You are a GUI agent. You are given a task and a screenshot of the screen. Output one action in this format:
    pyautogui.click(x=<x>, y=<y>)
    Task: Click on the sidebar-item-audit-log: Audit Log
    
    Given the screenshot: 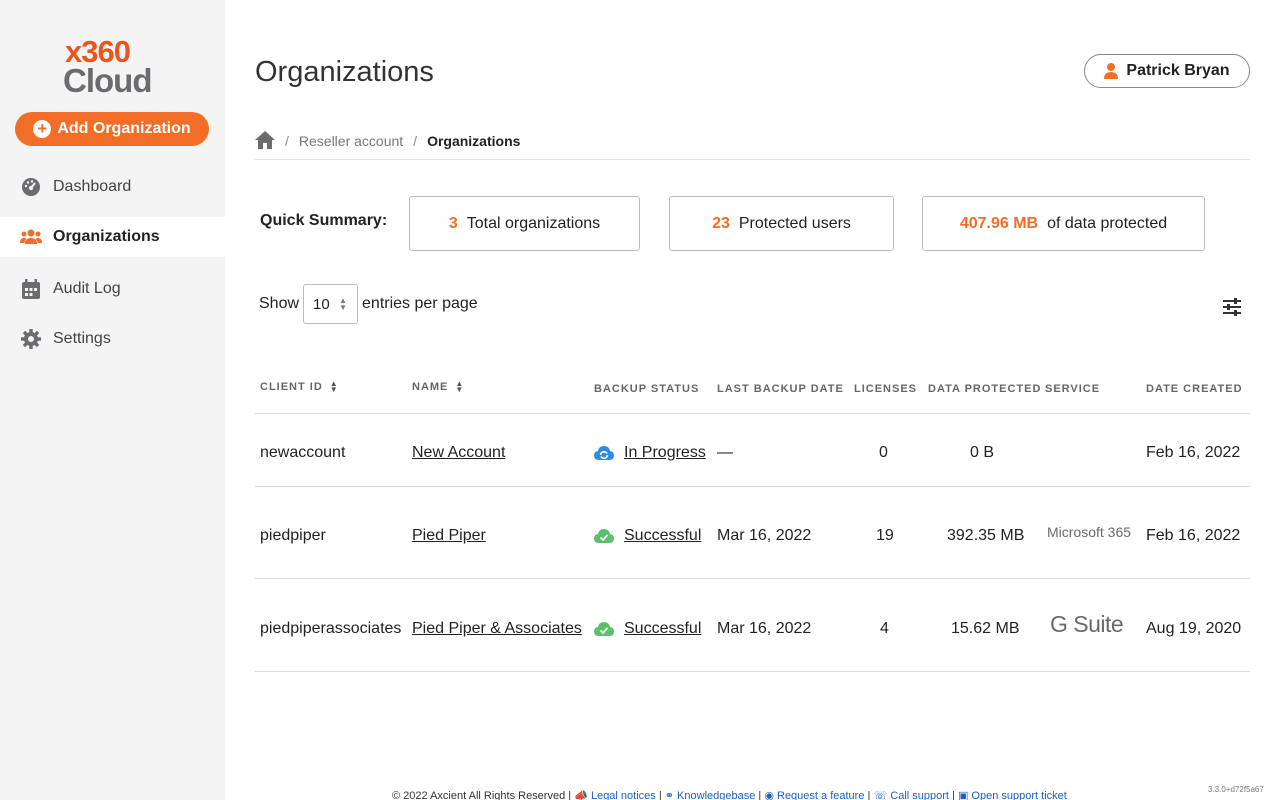 What is the action you would take?
    pyautogui.click(x=112, y=289)
    